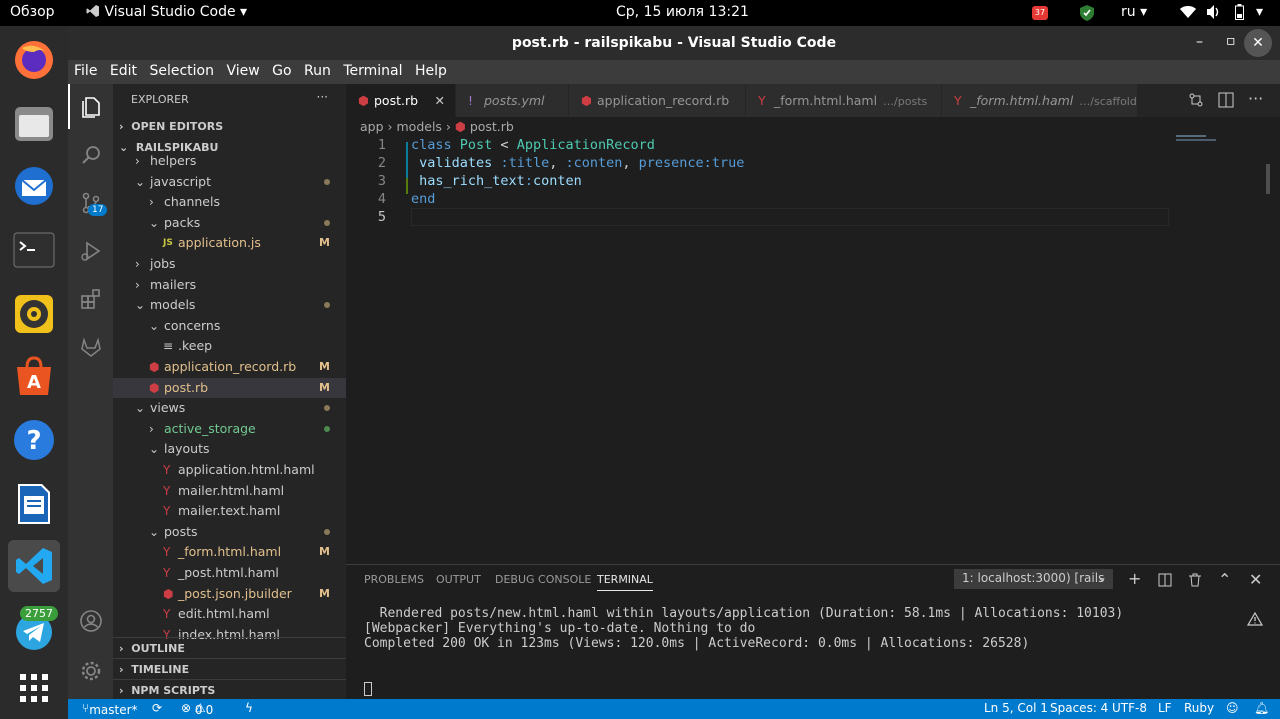  I want to click on shield-icon, so click(1087, 15).